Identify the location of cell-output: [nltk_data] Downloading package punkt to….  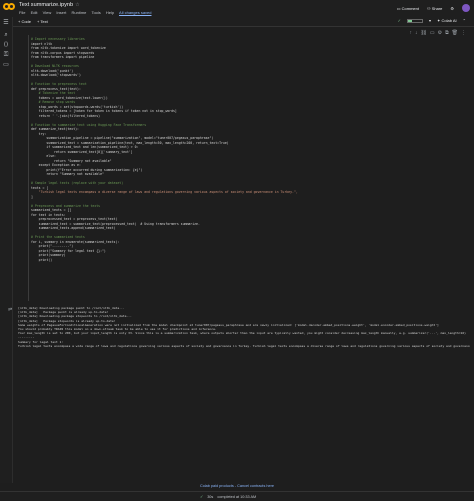
(244, 336).